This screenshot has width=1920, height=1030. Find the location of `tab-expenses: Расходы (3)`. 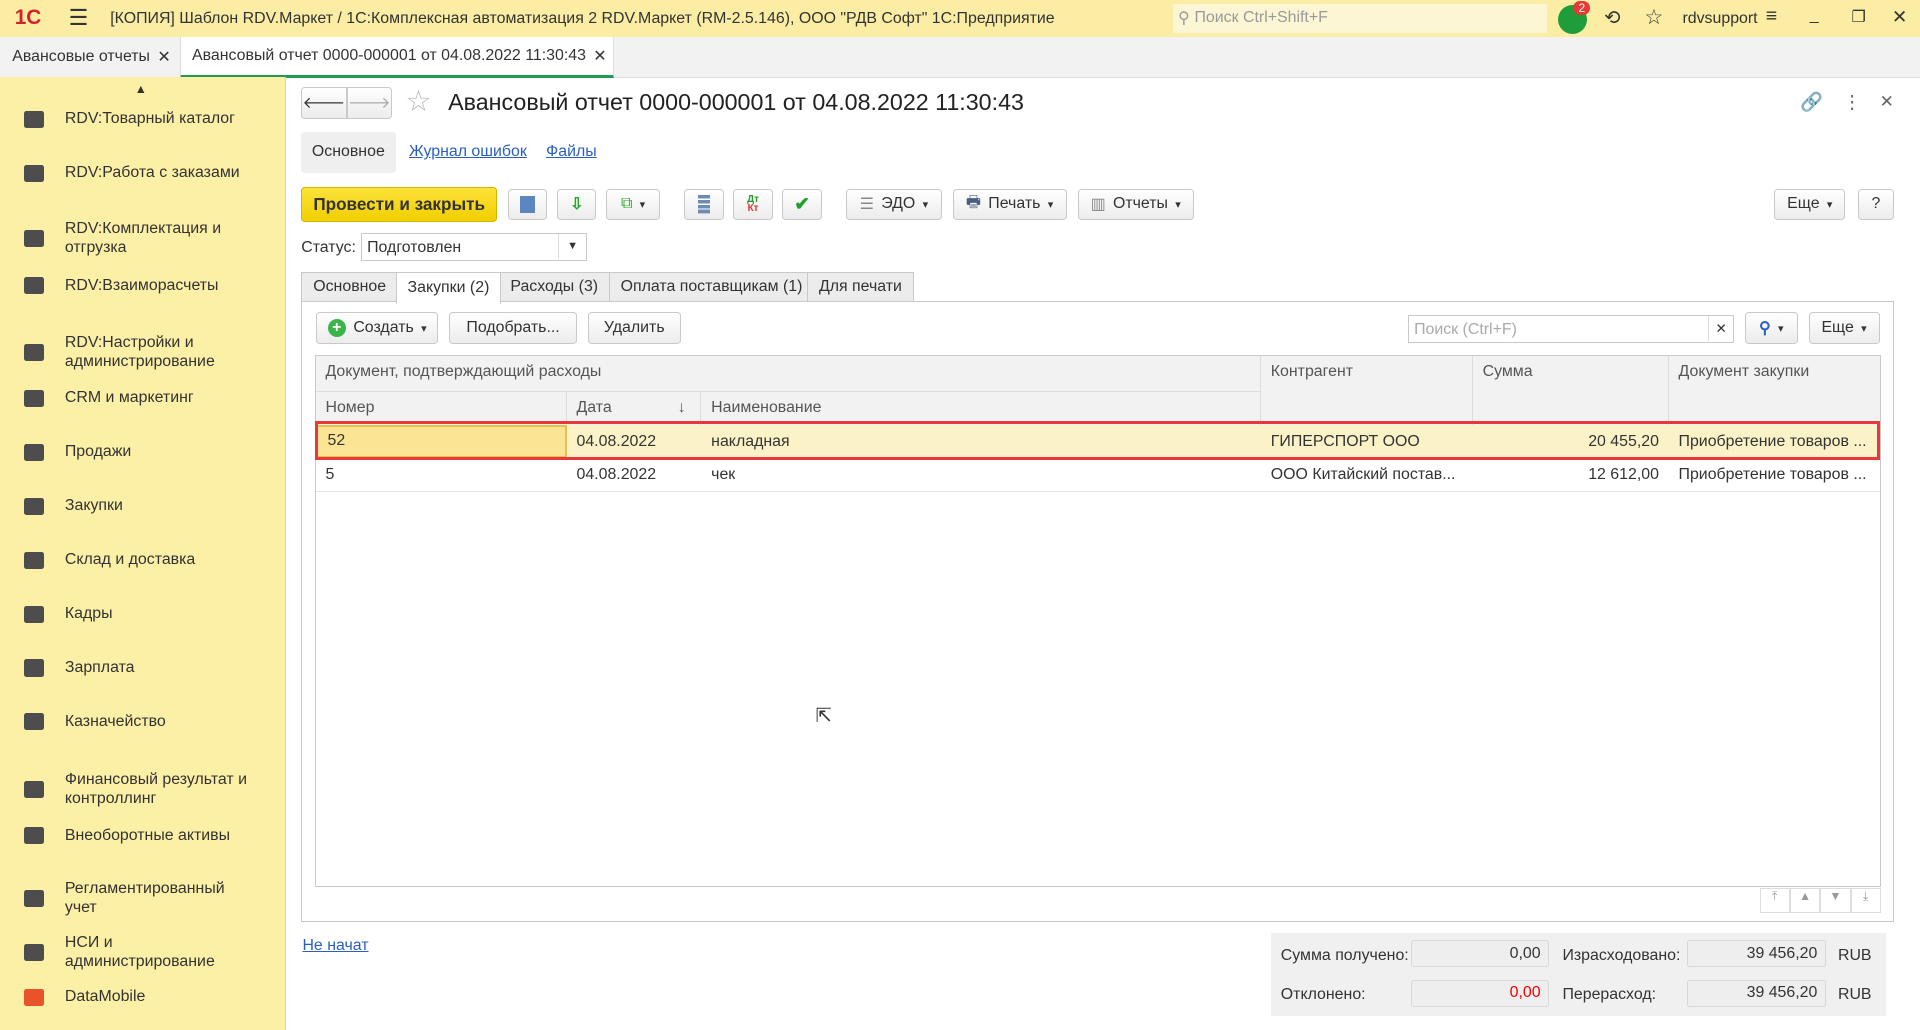

tab-expenses: Расходы (3) is located at coordinates (554, 286).